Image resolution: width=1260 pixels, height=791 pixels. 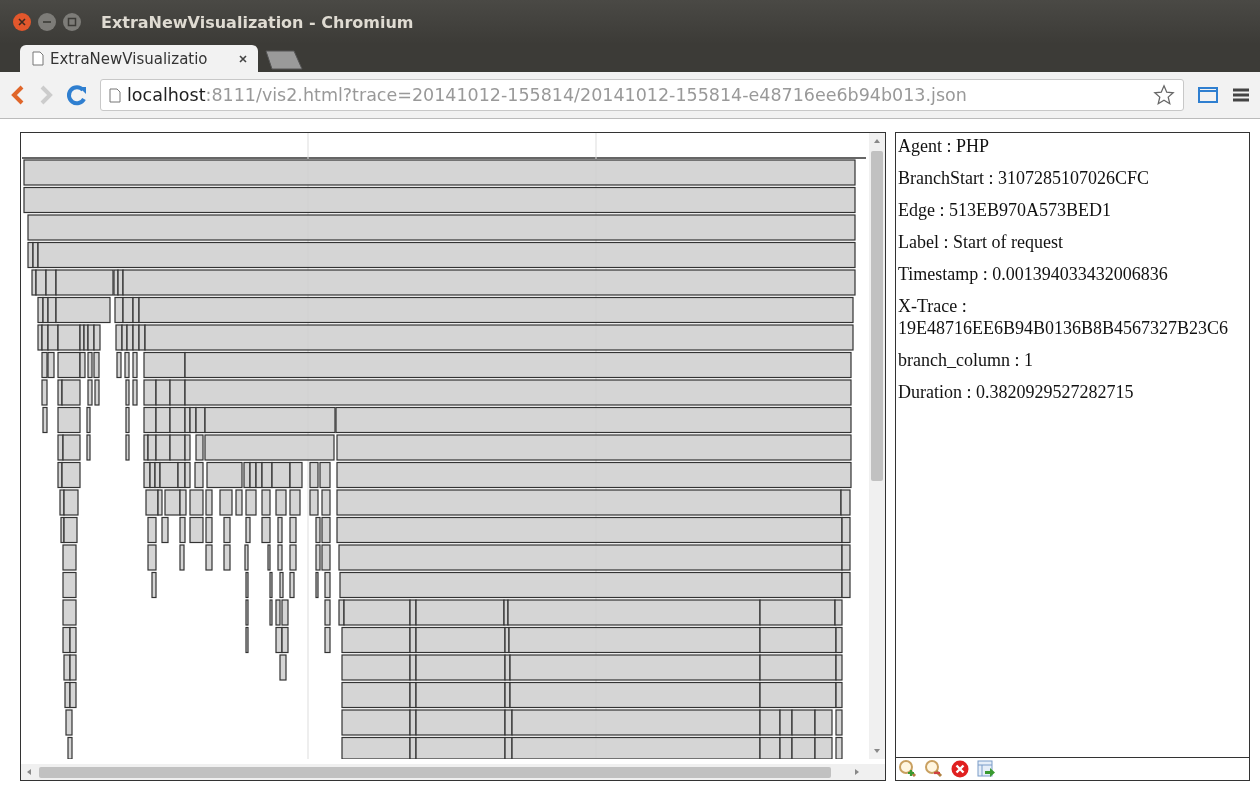 What do you see at coordinates (981, 242) in the screenshot?
I see `detail-line: Label : Start of request` at bounding box center [981, 242].